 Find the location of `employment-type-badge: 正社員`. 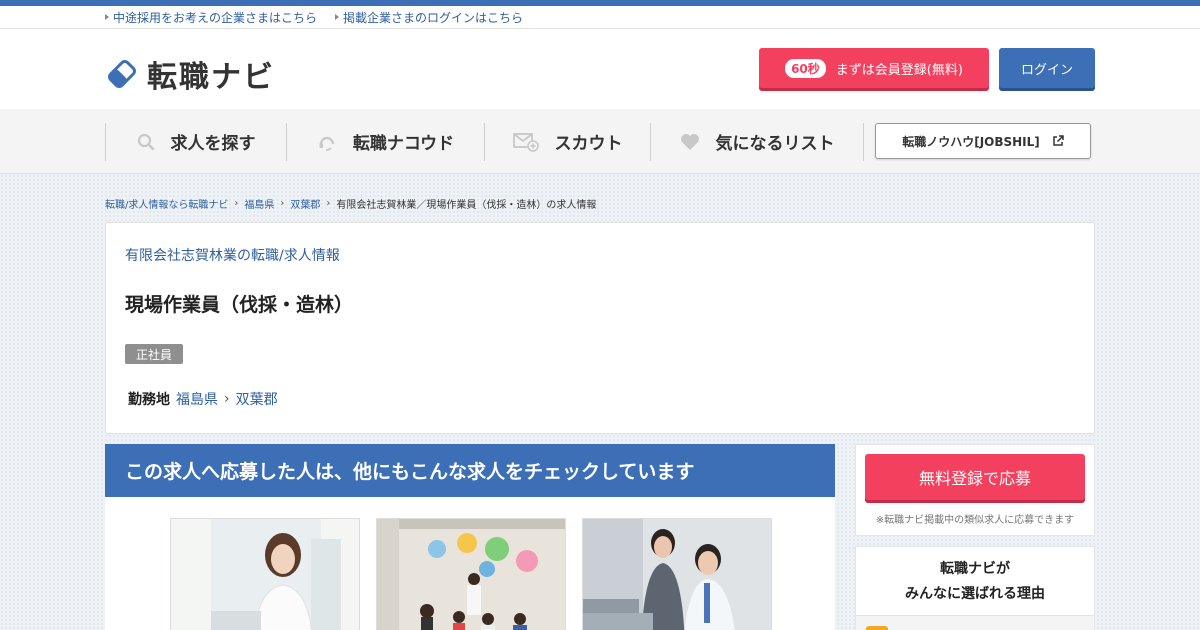

employment-type-badge: 正社員 is located at coordinates (154, 354).